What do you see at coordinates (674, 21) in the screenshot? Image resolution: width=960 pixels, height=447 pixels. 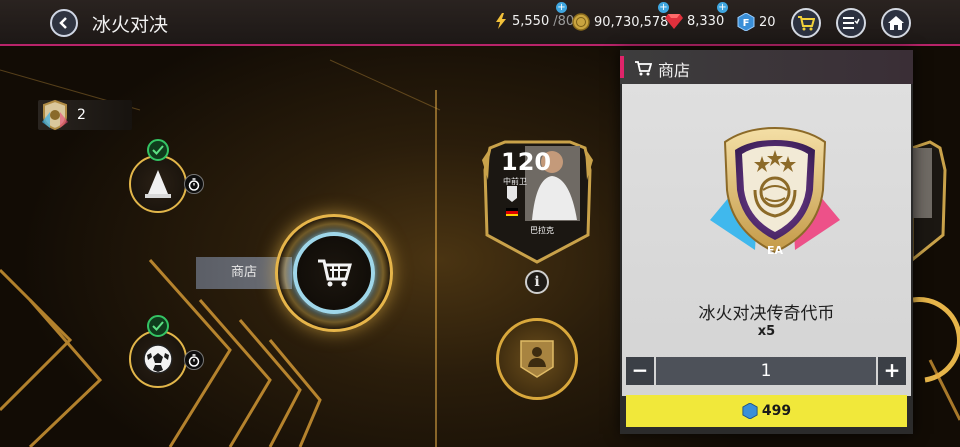 I see `gem-icon` at bounding box center [674, 21].